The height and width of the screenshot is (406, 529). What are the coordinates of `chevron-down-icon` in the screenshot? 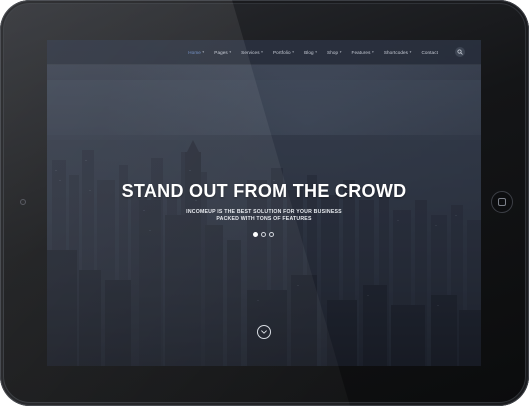 It's located at (264, 332).